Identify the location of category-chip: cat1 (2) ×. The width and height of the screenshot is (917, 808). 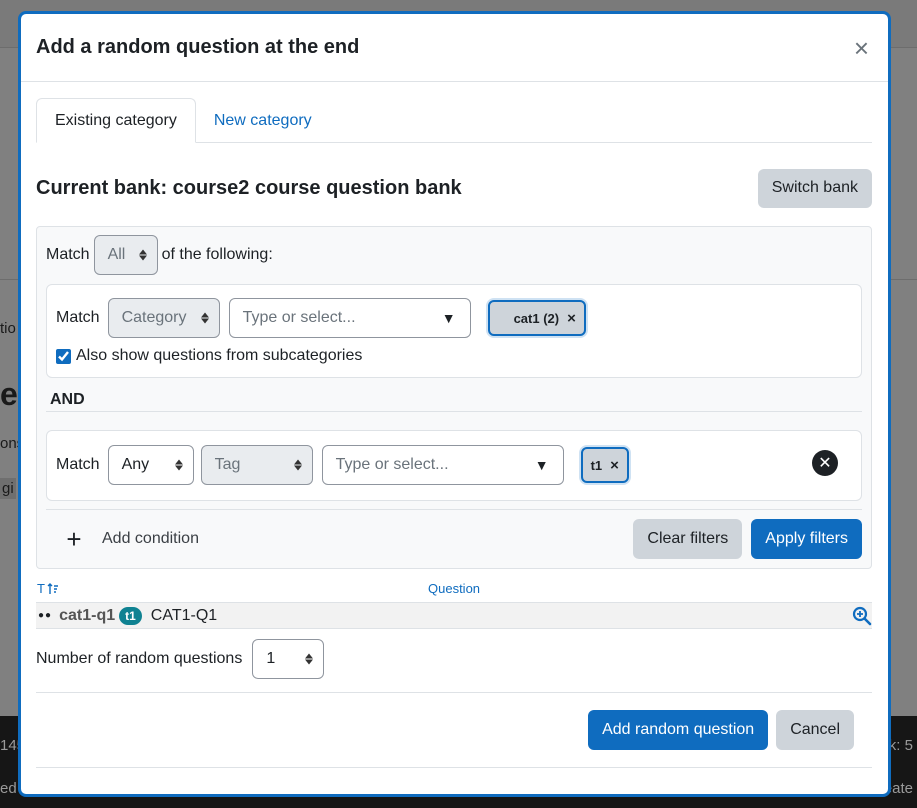
(536, 318).